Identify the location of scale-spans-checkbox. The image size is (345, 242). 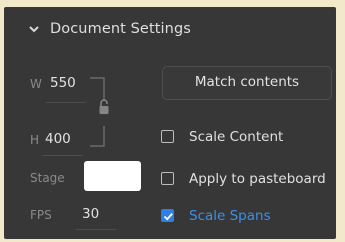
(167, 215).